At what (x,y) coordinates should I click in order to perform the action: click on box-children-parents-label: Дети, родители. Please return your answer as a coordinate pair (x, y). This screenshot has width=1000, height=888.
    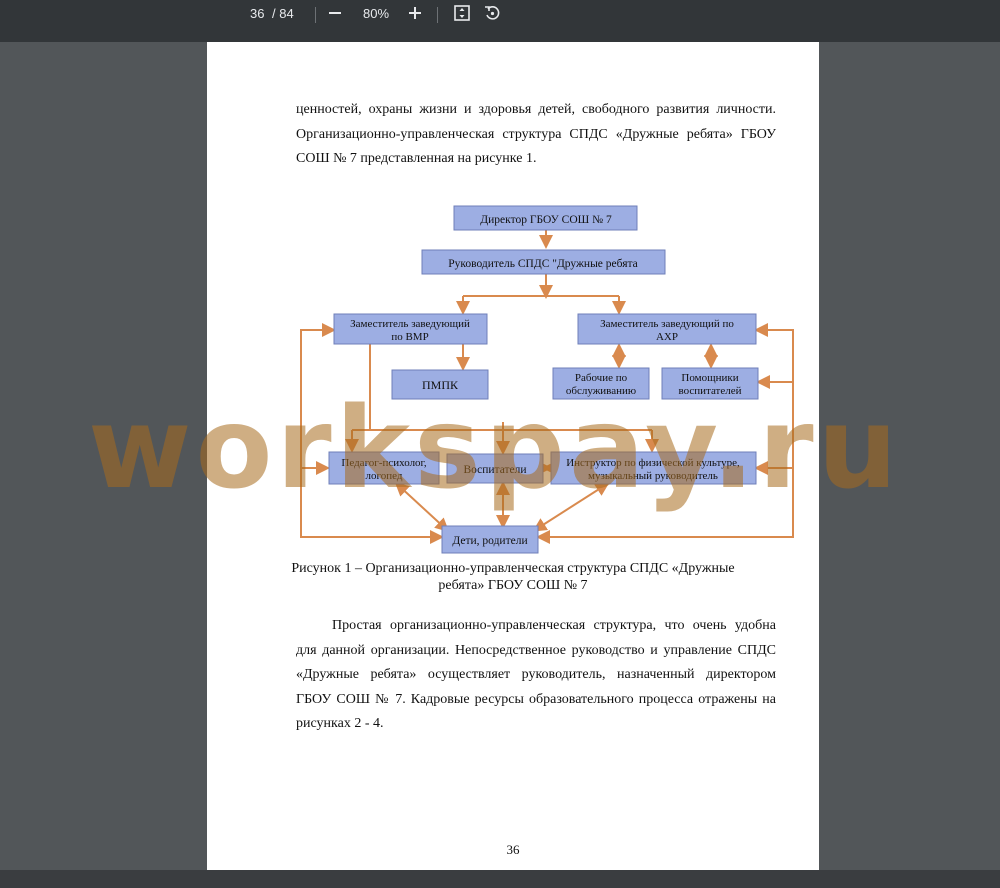
    Looking at the image, I should click on (489, 541).